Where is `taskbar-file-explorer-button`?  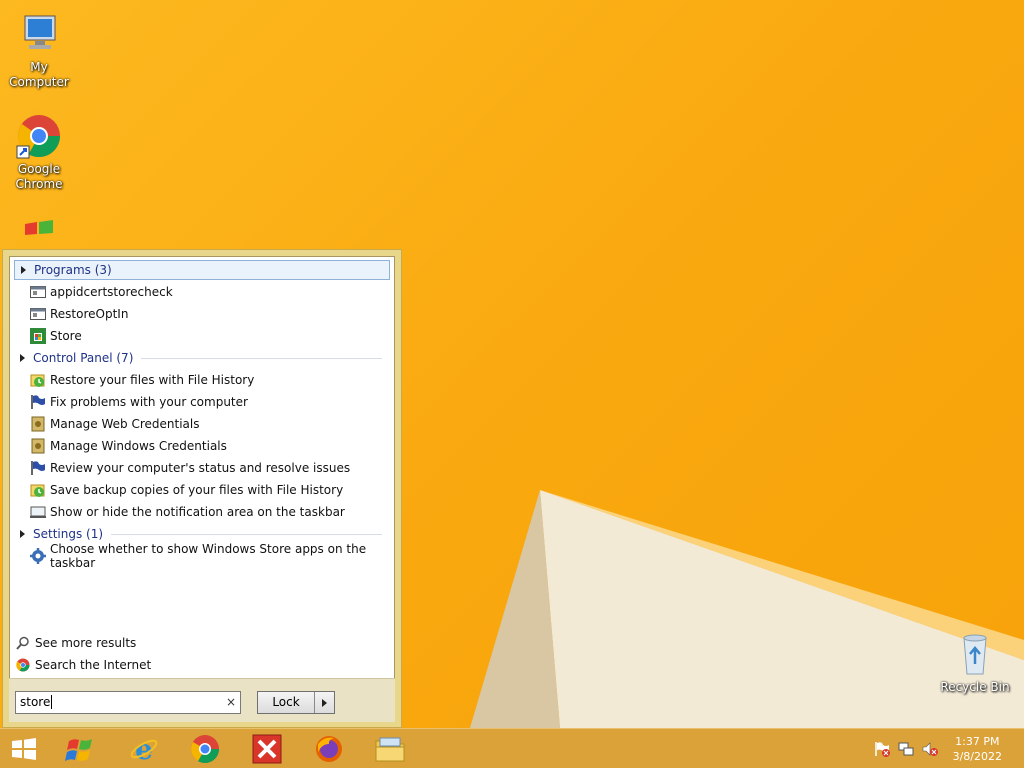 taskbar-file-explorer-button is located at coordinates (390, 749).